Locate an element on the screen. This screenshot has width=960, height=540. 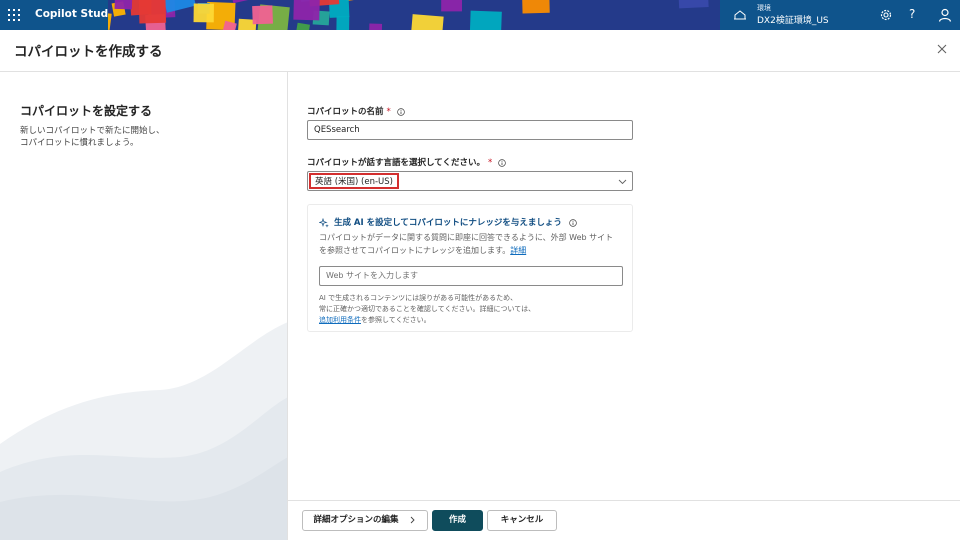
chevron-down-icon is located at coordinates (622, 182).